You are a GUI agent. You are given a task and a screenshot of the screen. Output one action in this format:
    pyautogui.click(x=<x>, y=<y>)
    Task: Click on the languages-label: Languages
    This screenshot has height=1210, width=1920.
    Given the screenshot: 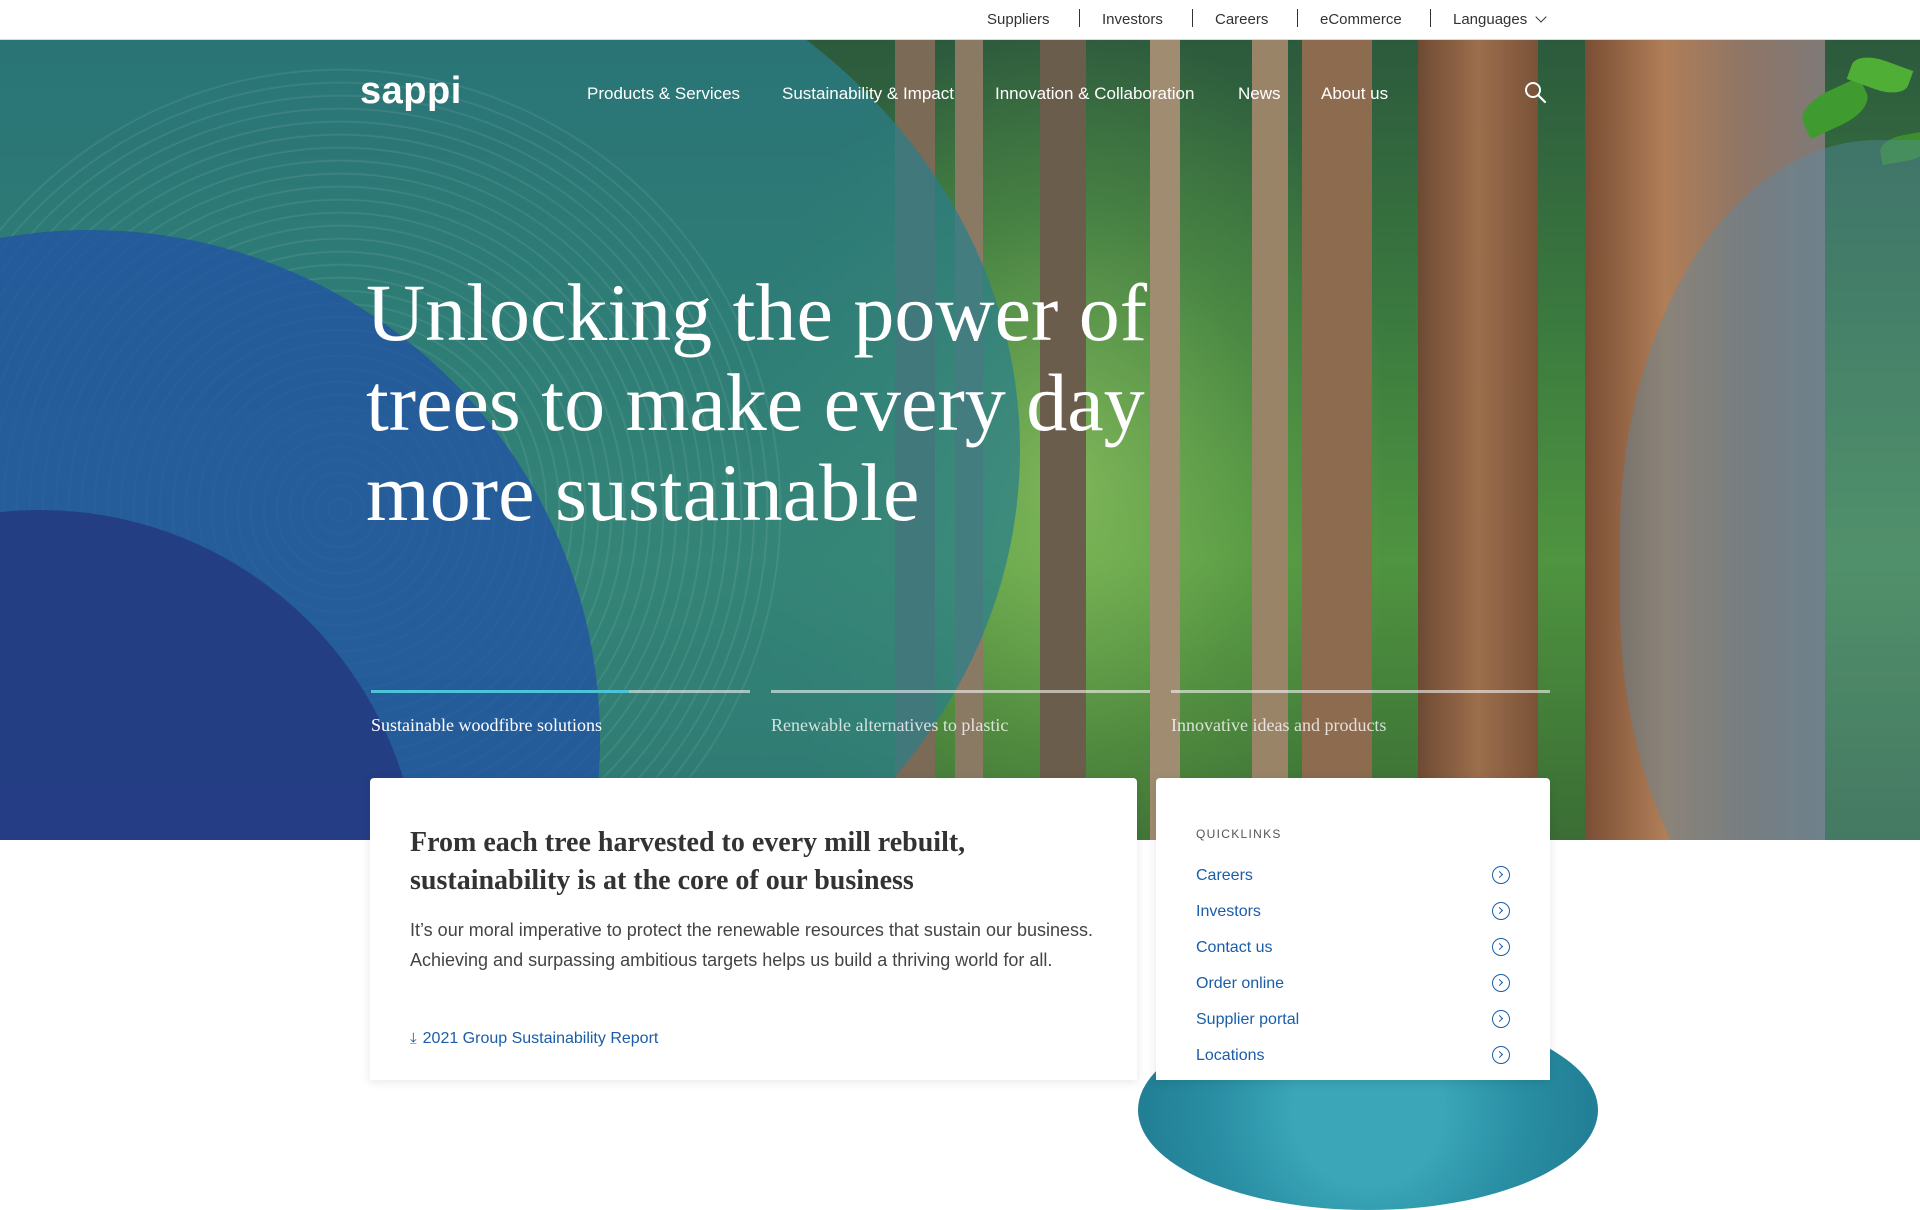 What is the action you would take?
    pyautogui.click(x=1490, y=19)
    